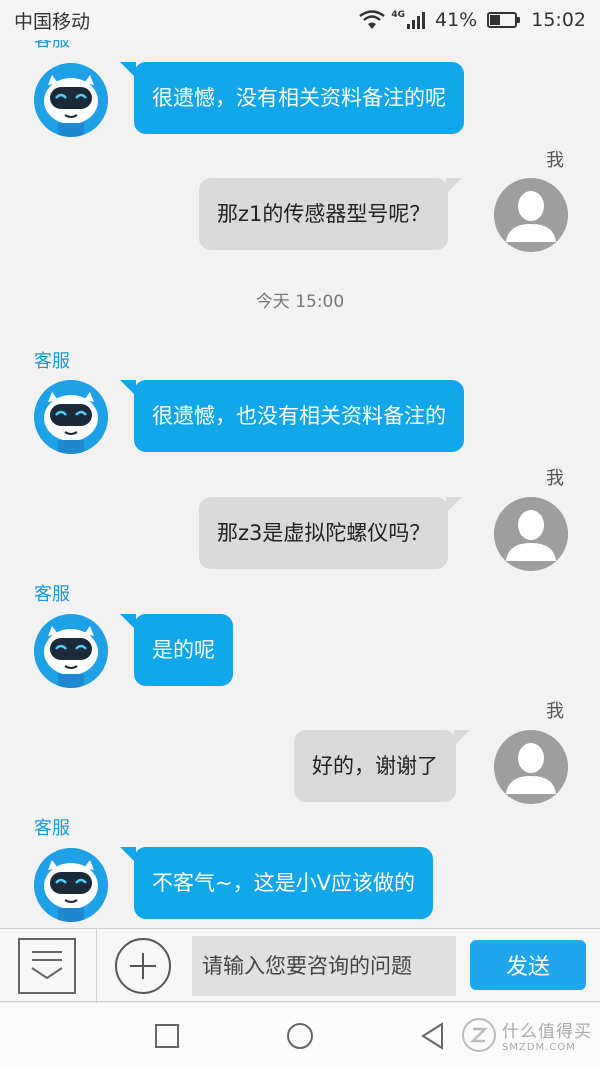 Image resolution: width=600 pixels, height=1067 pixels. I want to click on recent-apps-icon, so click(167, 1036).